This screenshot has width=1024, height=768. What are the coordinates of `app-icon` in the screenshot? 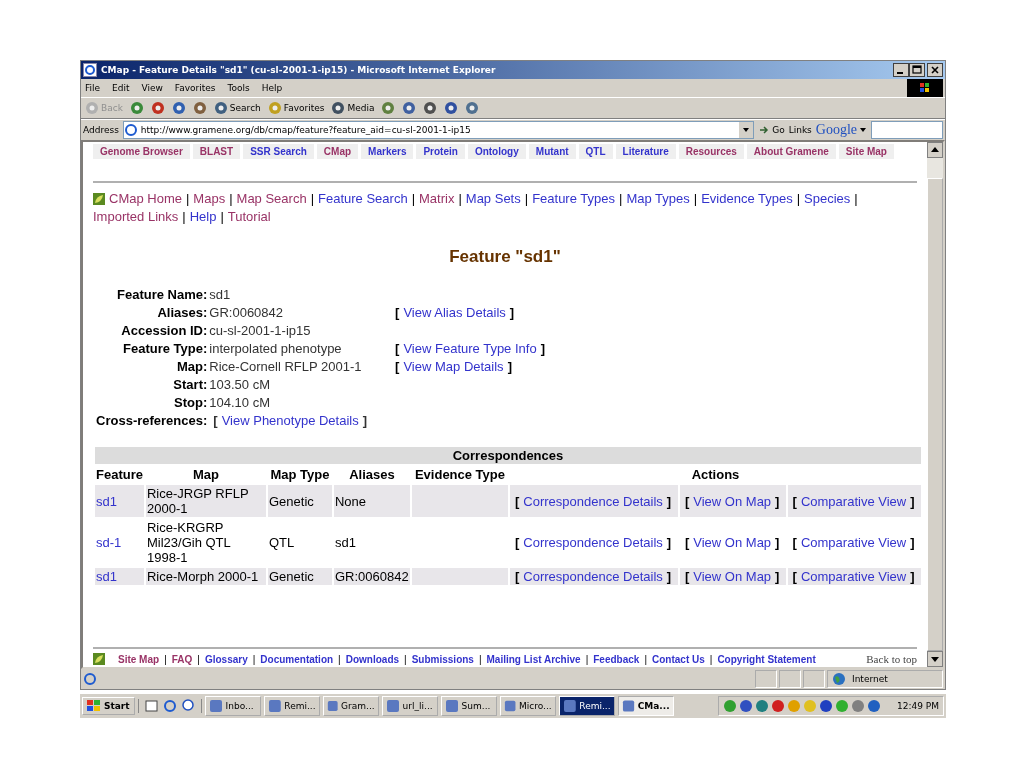 It's located at (215, 706).